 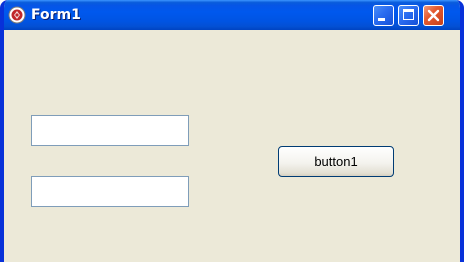 I want to click on textbox1, so click(x=110, y=130).